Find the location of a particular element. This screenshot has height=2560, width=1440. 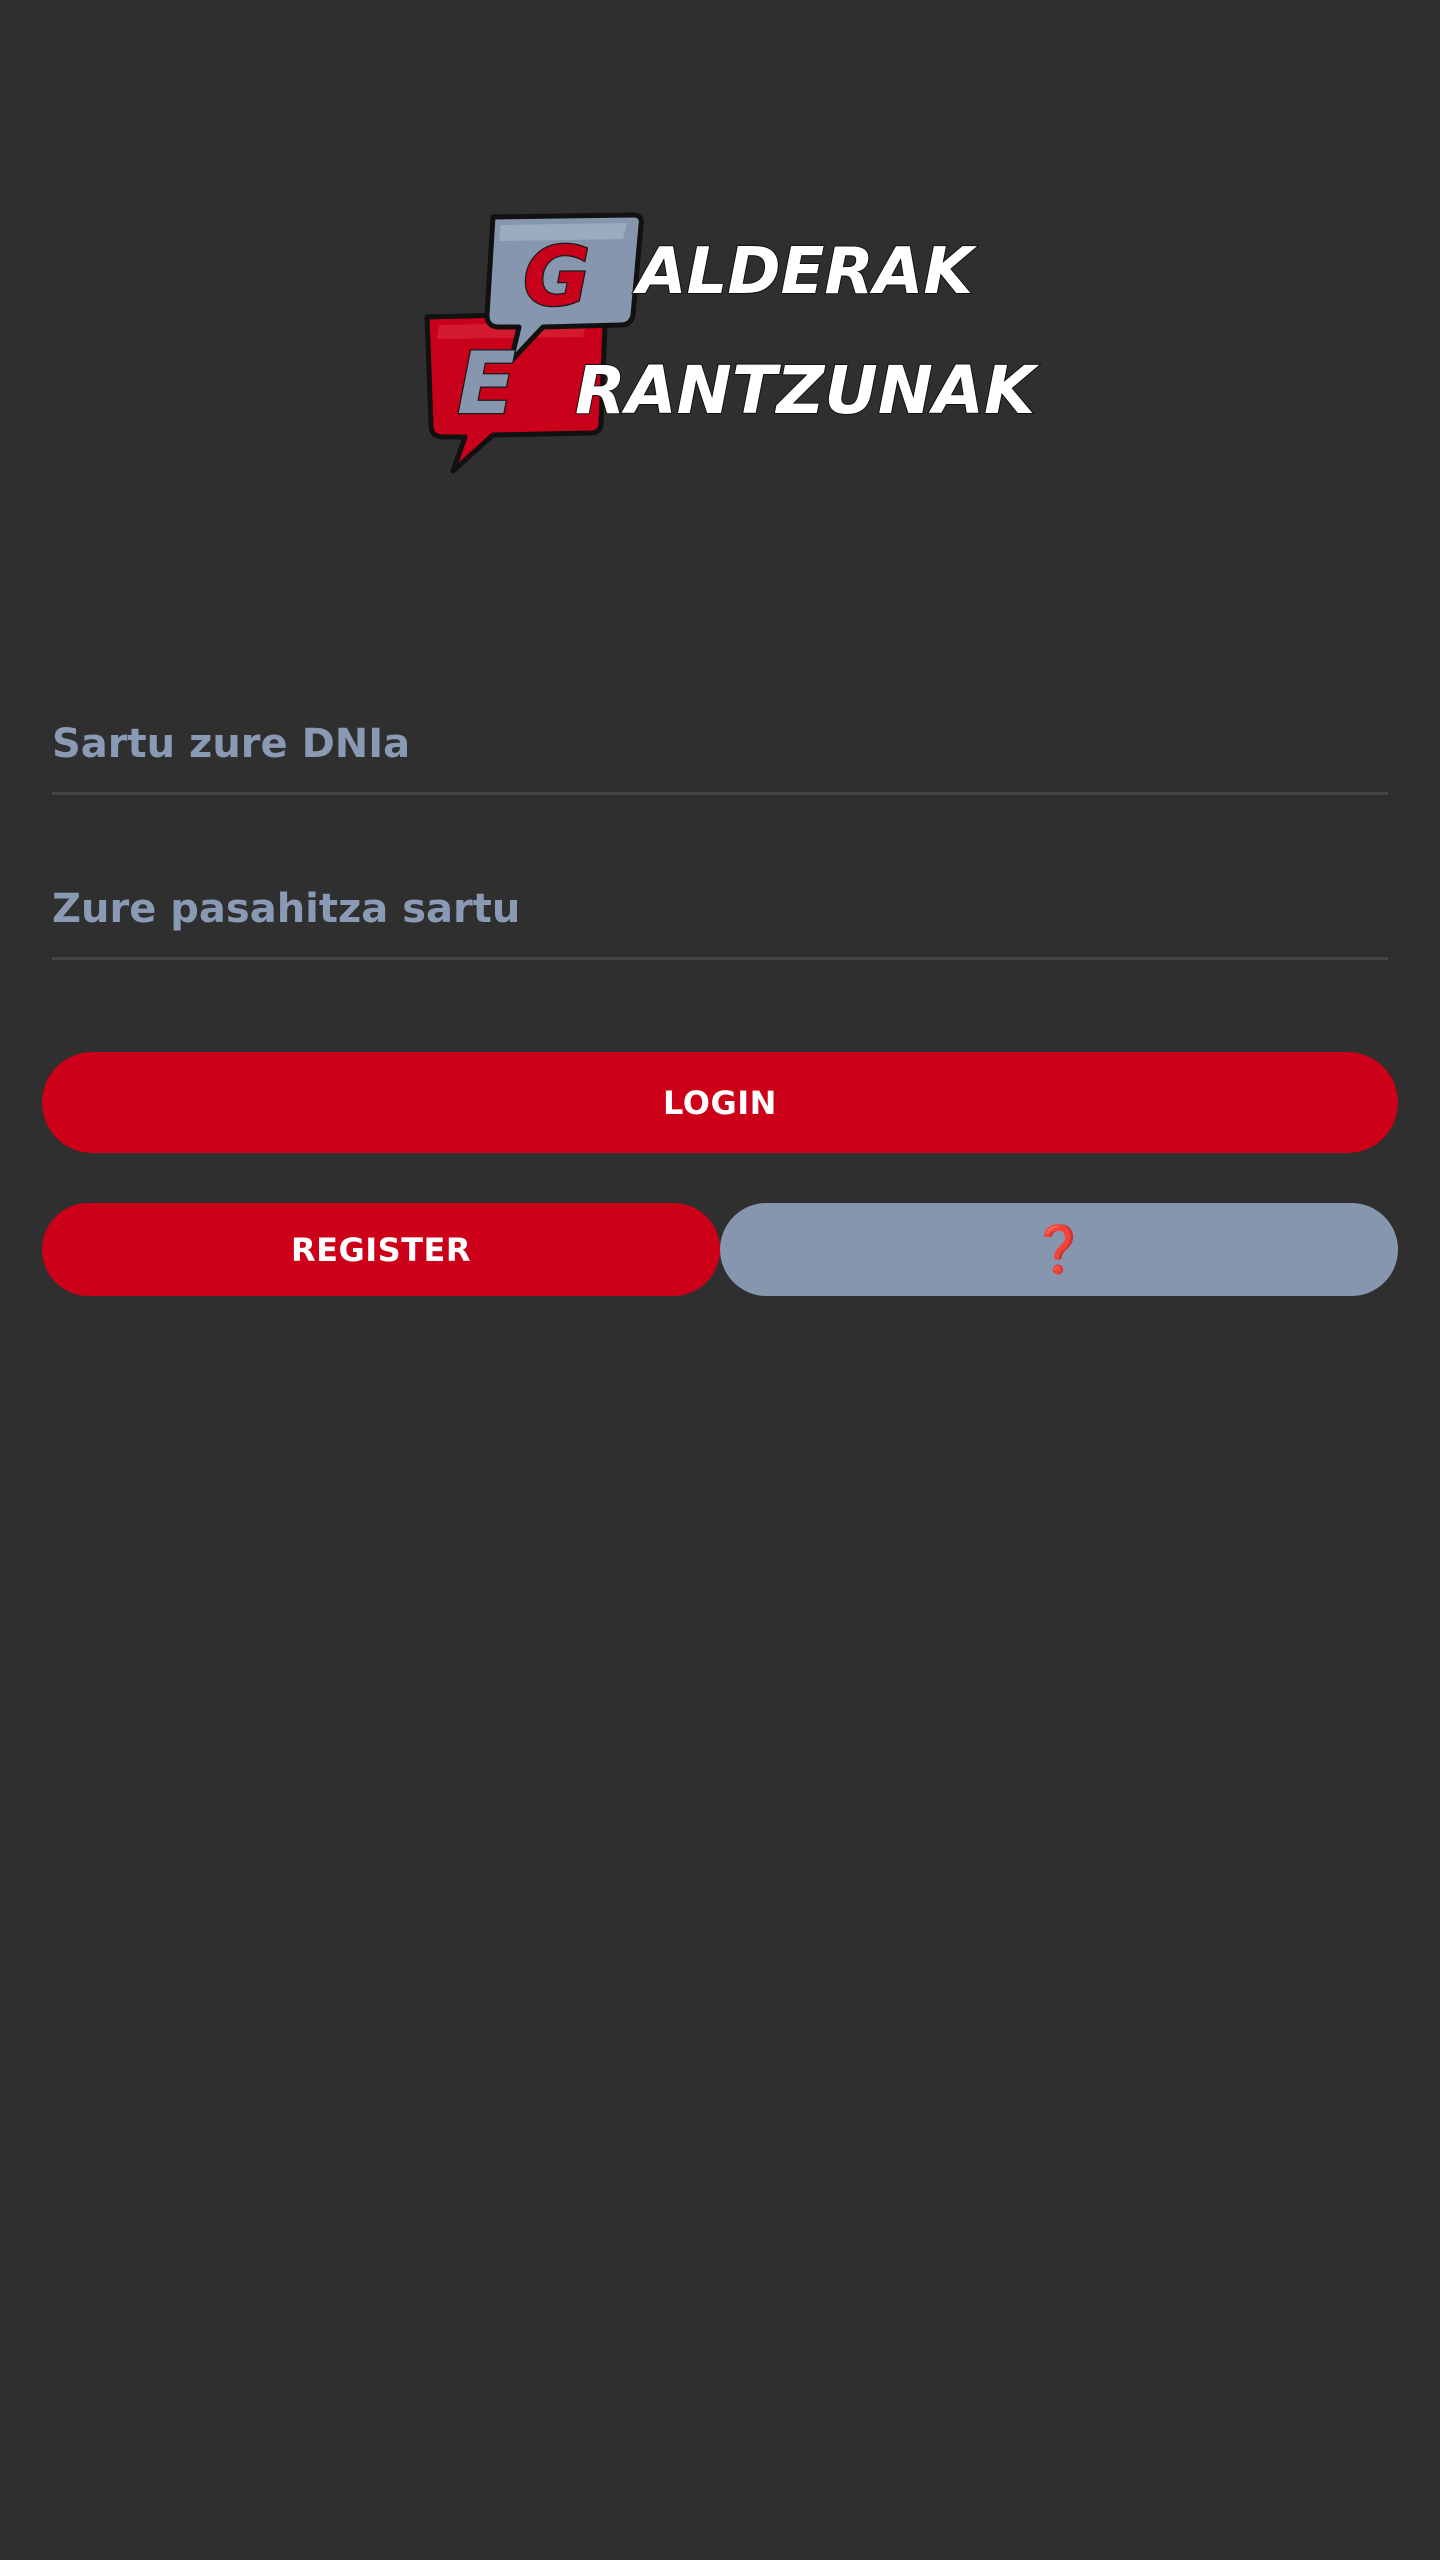

password-input is located at coordinates (720, 908).